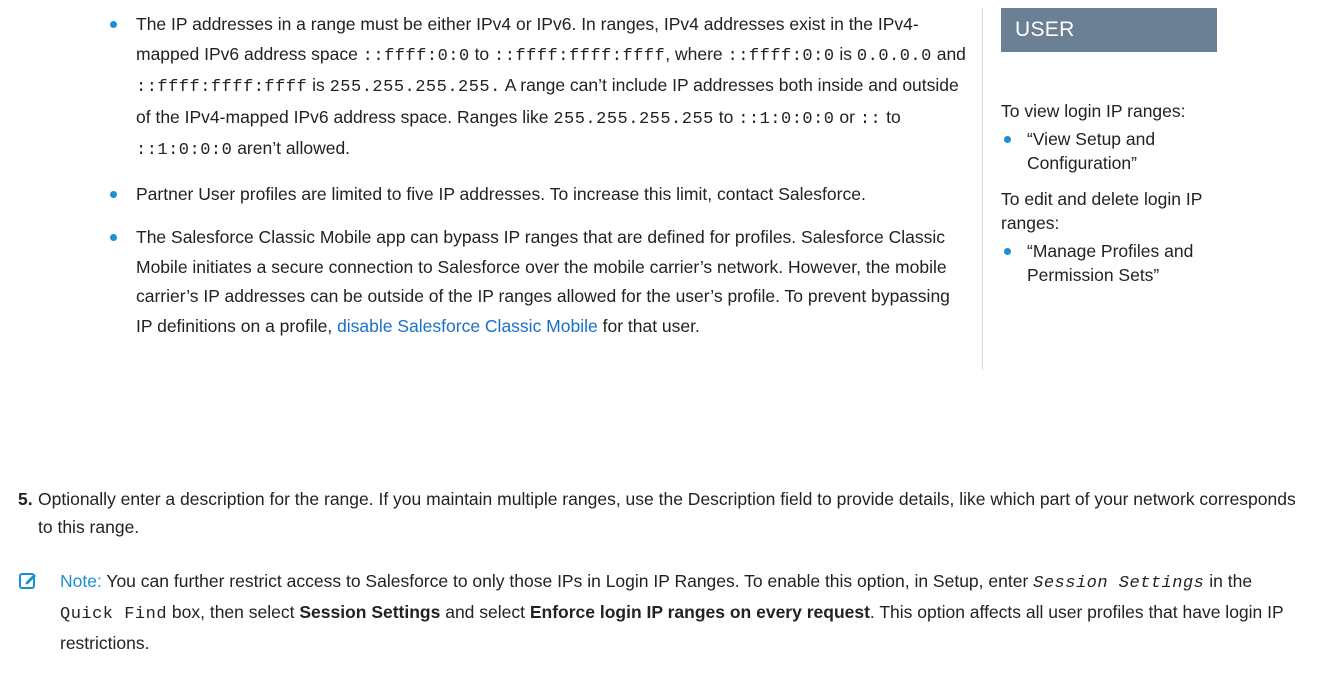  What do you see at coordinates (699, 612) in the screenshot?
I see `bold-text: Enforce login IP ranges on every request` at bounding box center [699, 612].